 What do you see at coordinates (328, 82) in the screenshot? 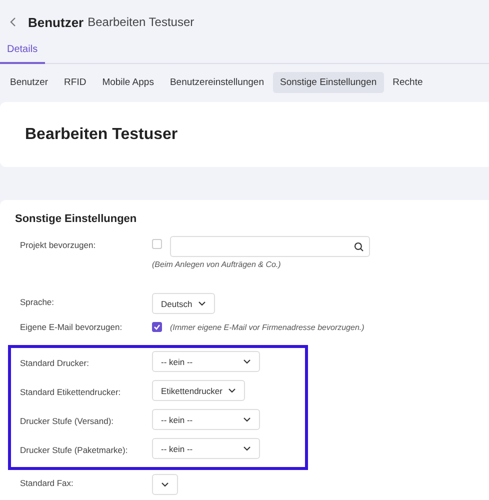
I see `subtab: Sonstige Einstellungen` at bounding box center [328, 82].